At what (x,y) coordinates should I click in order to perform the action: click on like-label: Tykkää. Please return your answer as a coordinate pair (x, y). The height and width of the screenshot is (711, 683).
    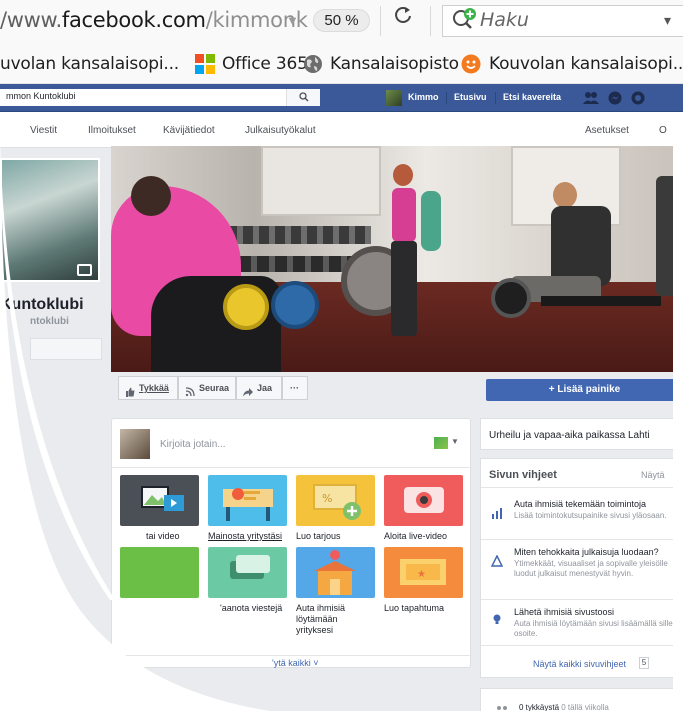
    Looking at the image, I should click on (154, 388).